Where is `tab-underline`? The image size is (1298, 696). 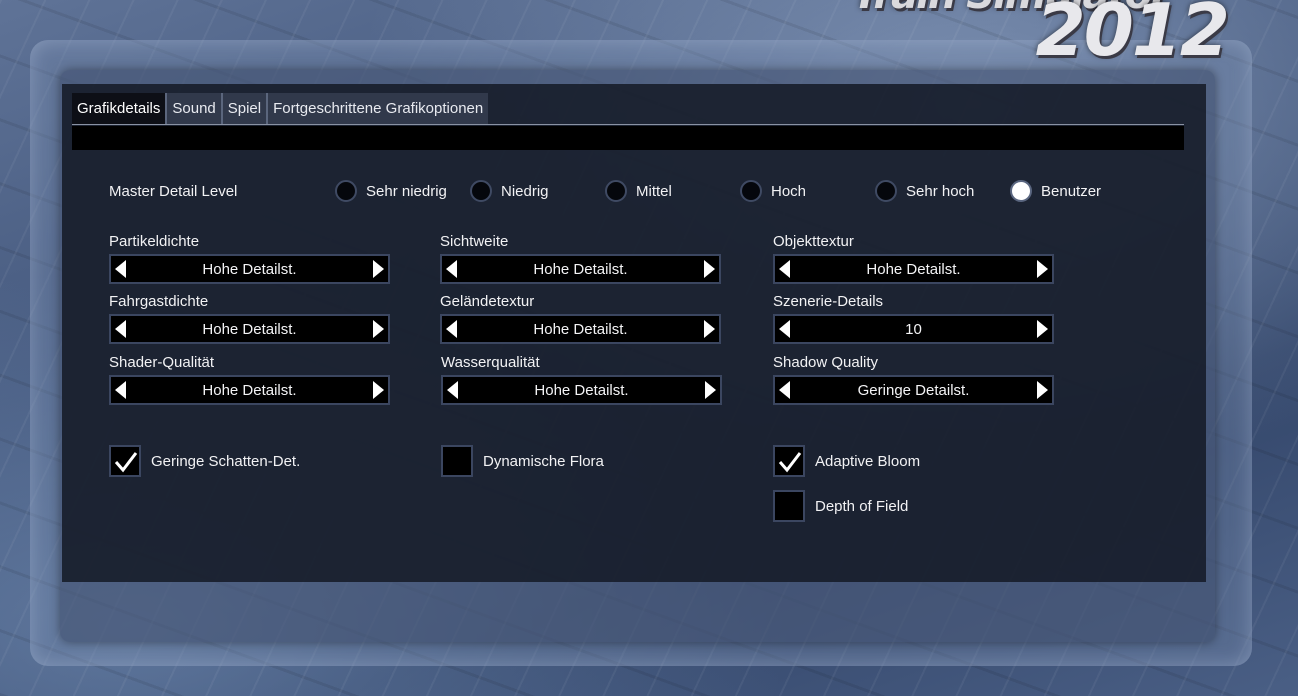 tab-underline is located at coordinates (628, 124).